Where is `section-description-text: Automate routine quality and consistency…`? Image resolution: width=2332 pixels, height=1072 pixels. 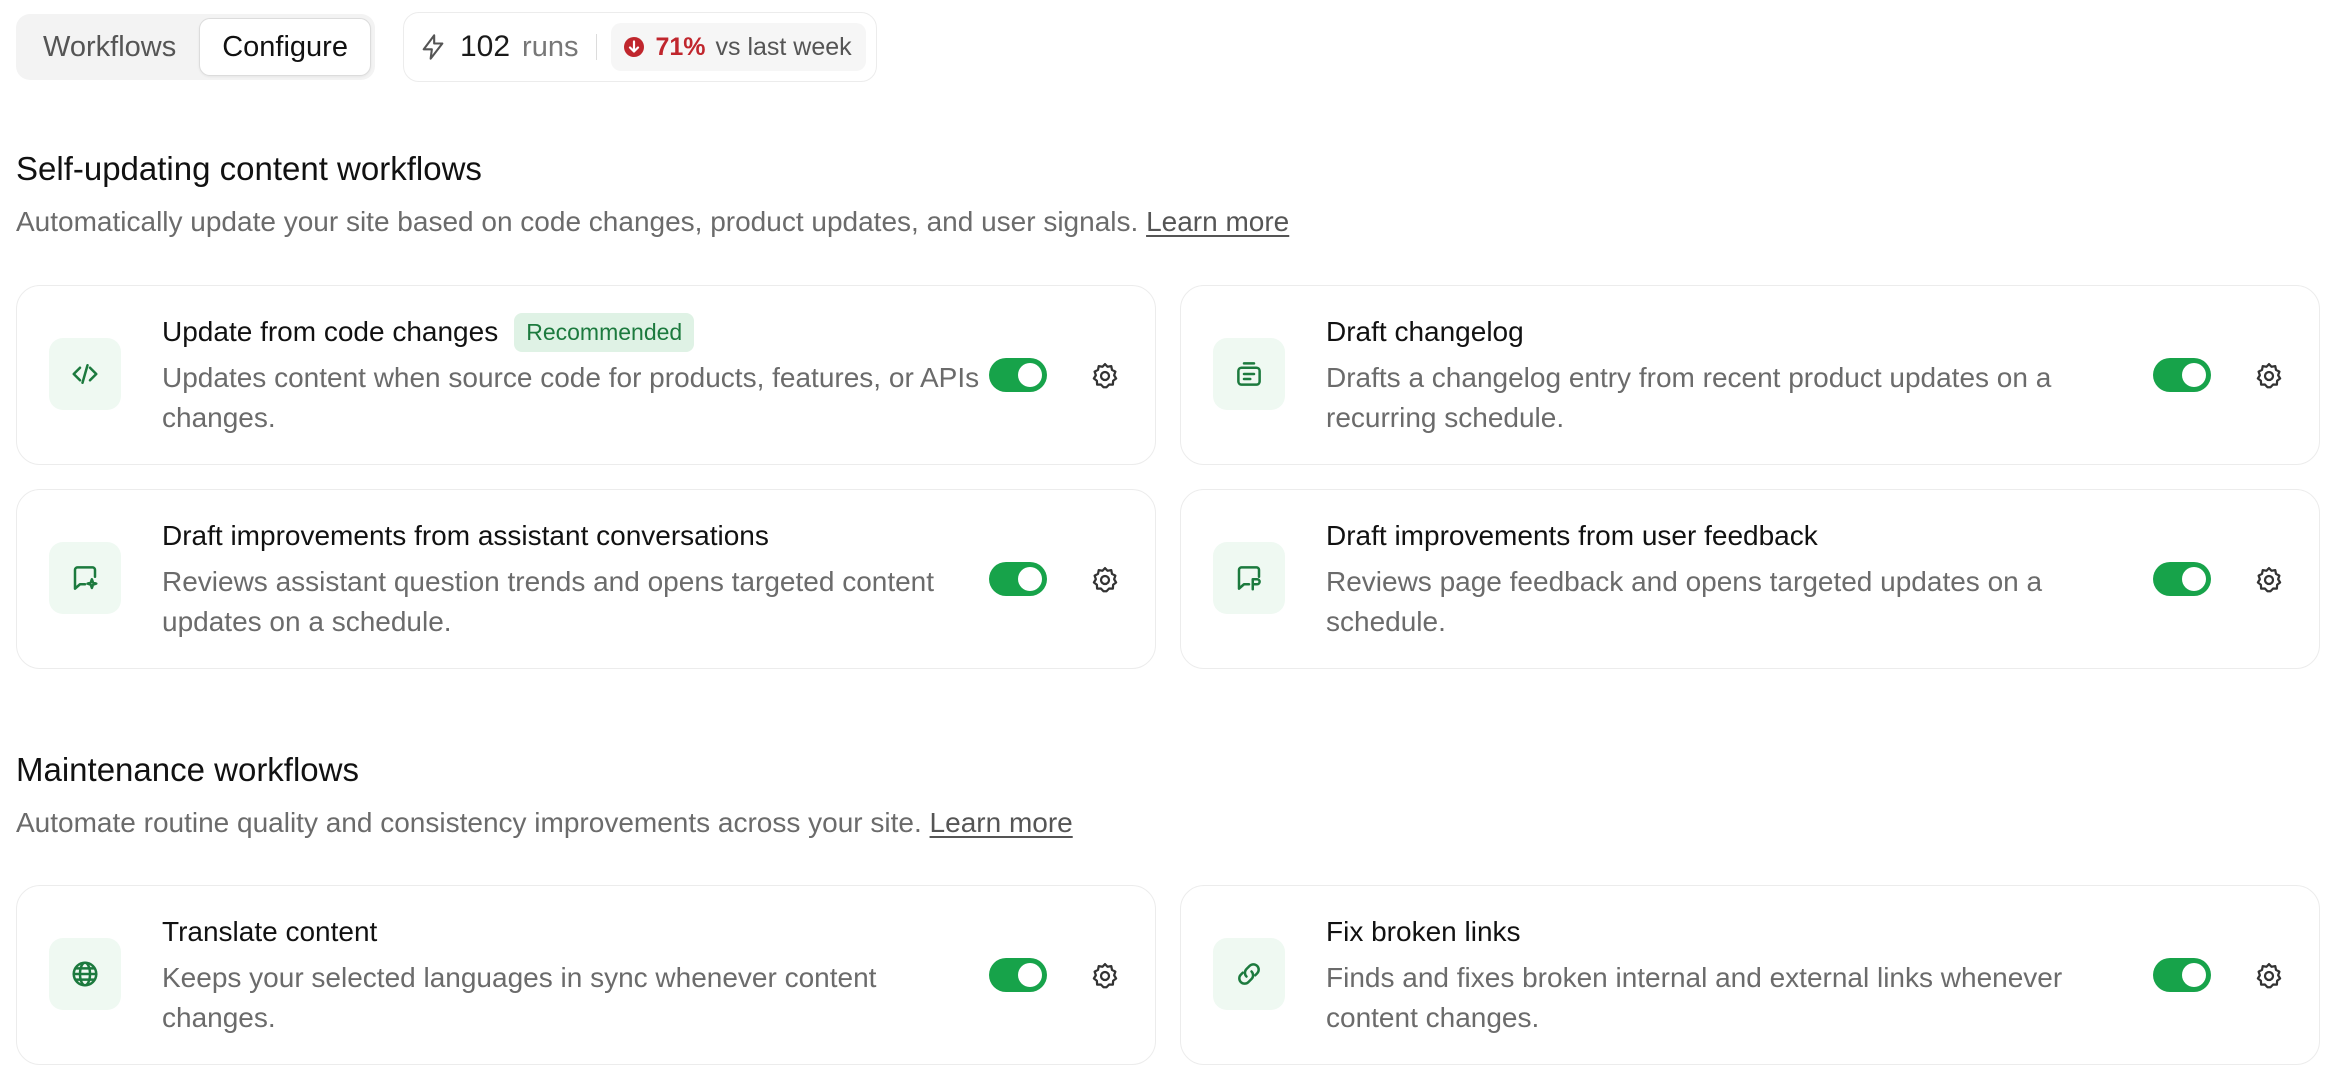 section-description-text: Automate routine quality and consistency… is located at coordinates (469, 822).